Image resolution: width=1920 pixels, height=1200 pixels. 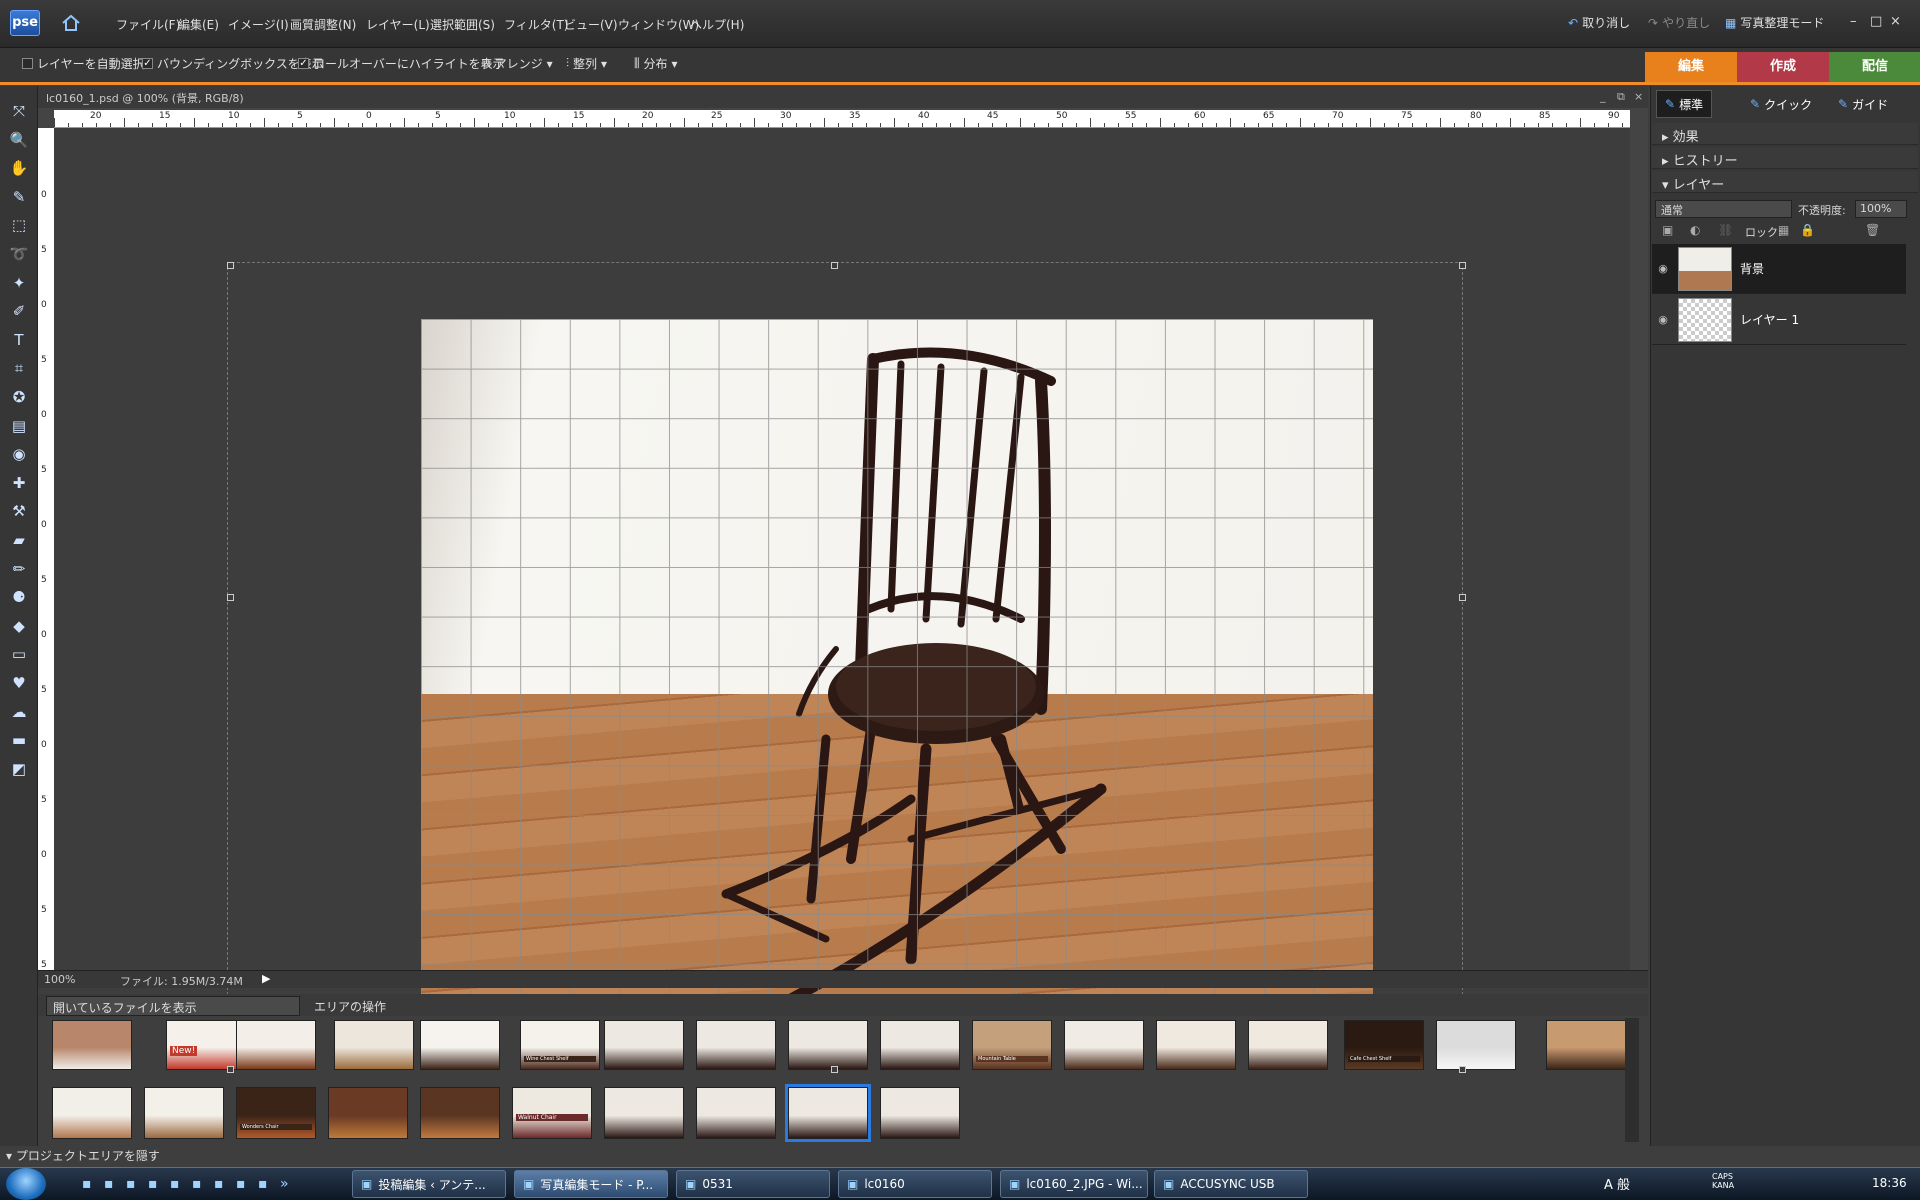 What do you see at coordinates (303, 63) in the screenshot?
I see `checkbox-rollover: ✓` at bounding box center [303, 63].